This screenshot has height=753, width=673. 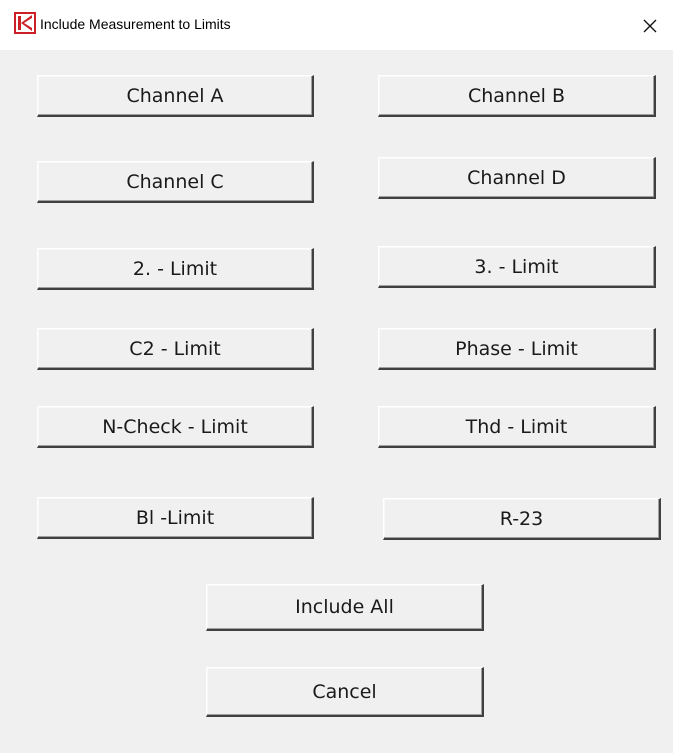 What do you see at coordinates (135, 24) in the screenshot?
I see `window-title: Include Measurement to Limits` at bounding box center [135, 24].